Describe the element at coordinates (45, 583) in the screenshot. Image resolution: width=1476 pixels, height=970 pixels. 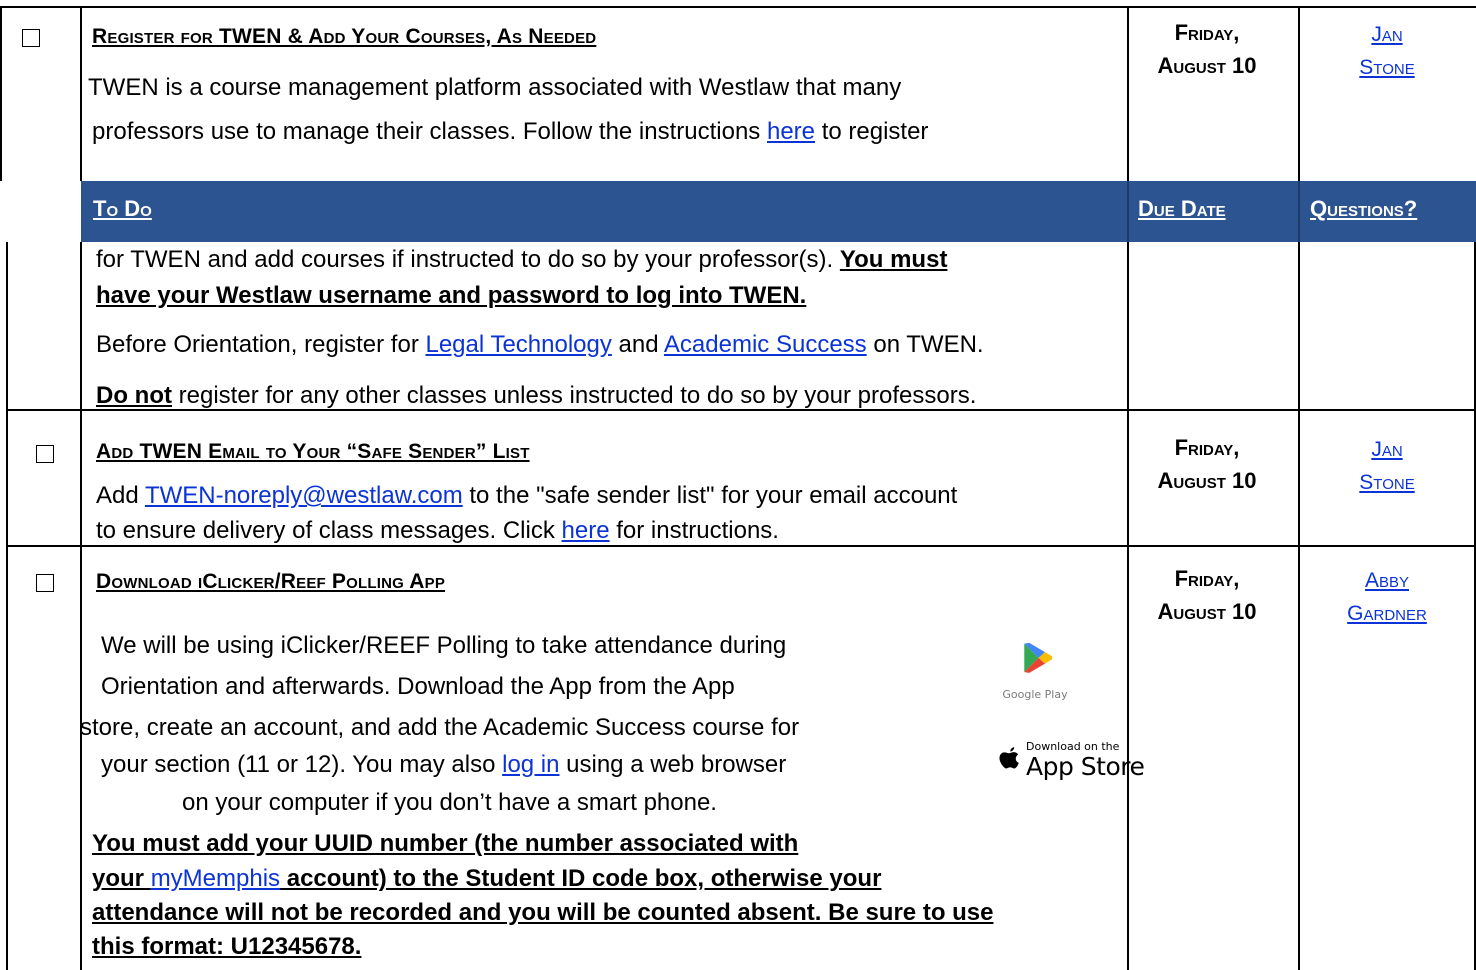
I see `checkbox-iclicker` at that location.